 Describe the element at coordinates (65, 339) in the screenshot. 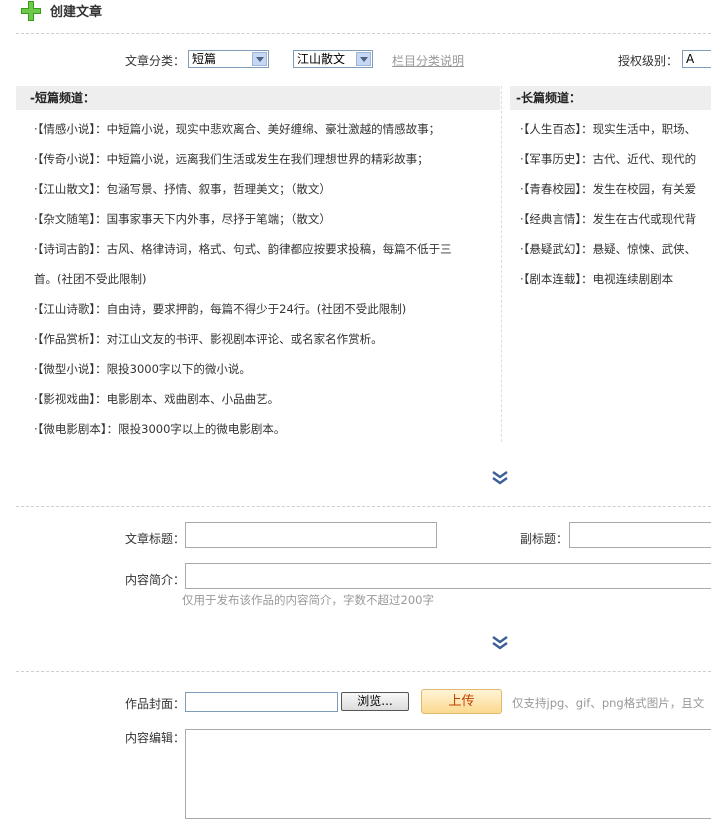

I see `list-item-name: ·【作品赏析】` at that location.